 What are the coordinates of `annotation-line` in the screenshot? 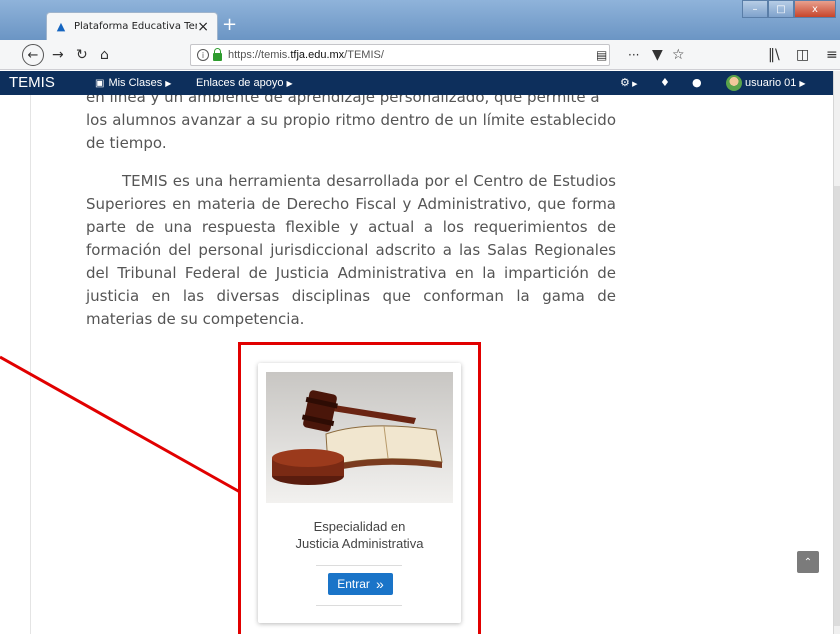 It's located at (120, 424).